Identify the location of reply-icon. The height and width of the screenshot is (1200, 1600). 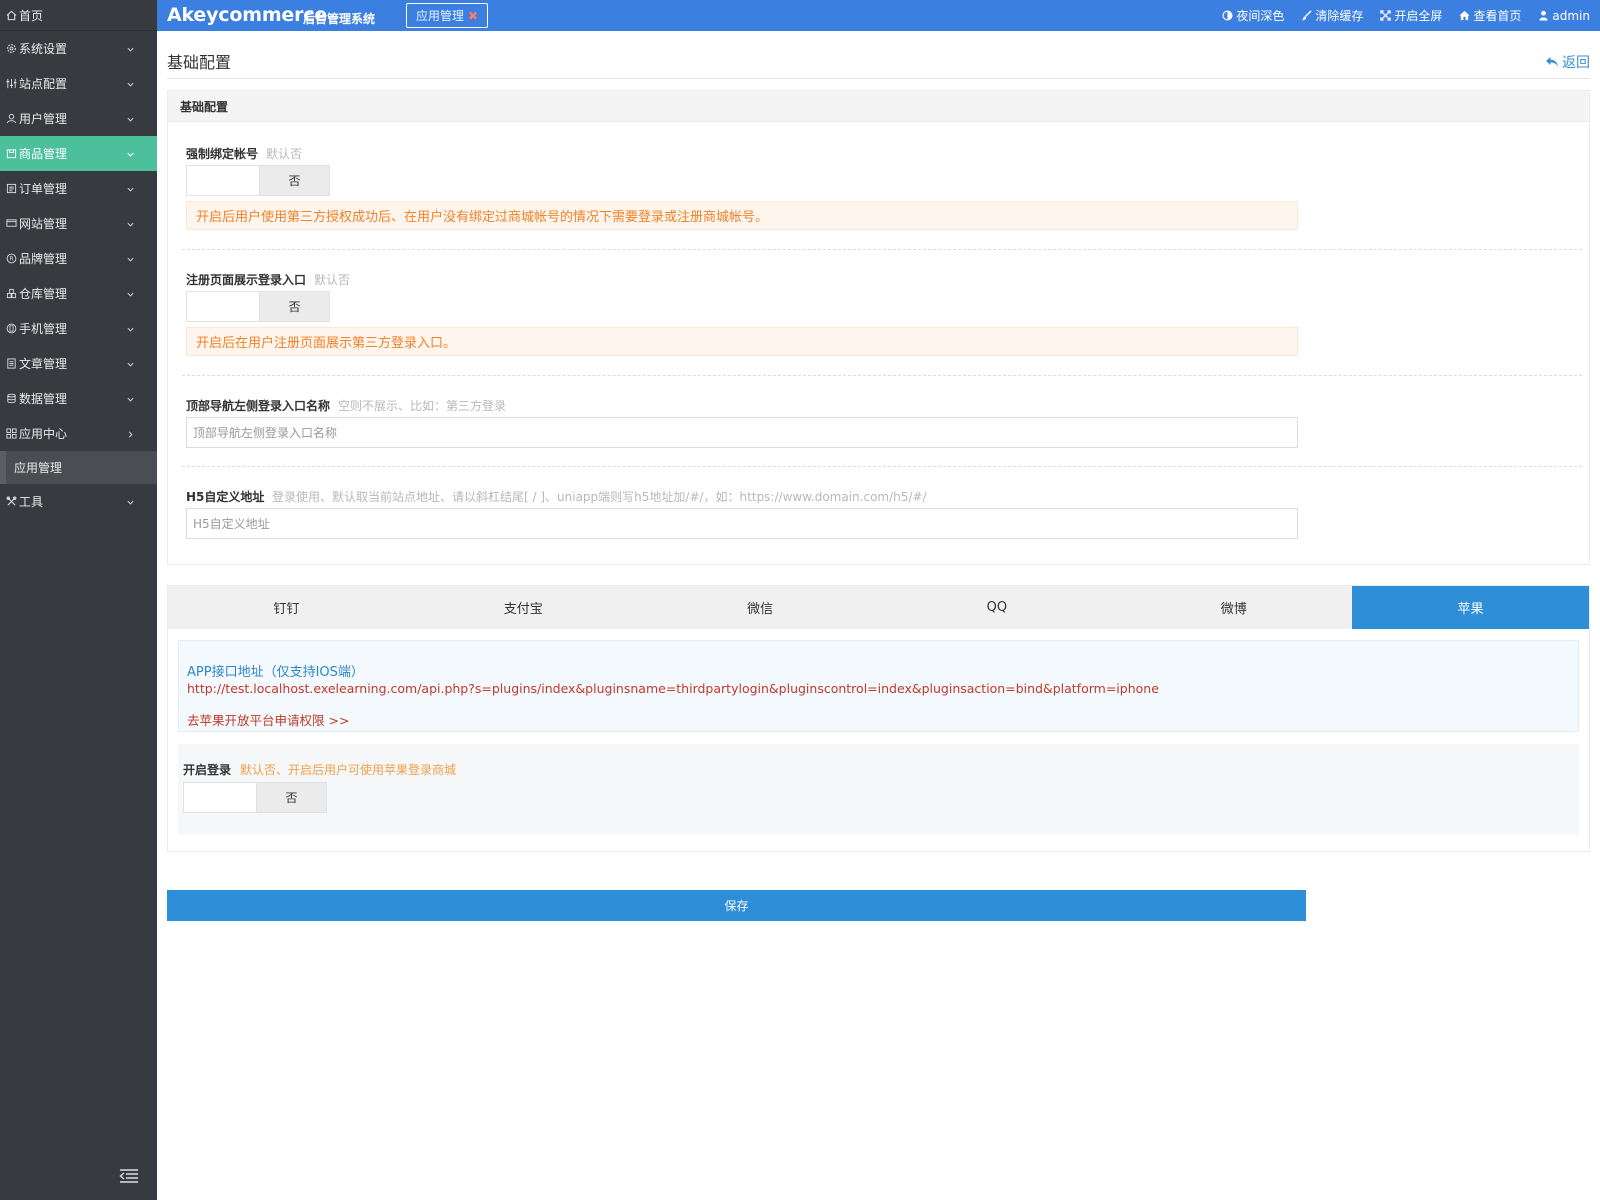
(1552, 62).